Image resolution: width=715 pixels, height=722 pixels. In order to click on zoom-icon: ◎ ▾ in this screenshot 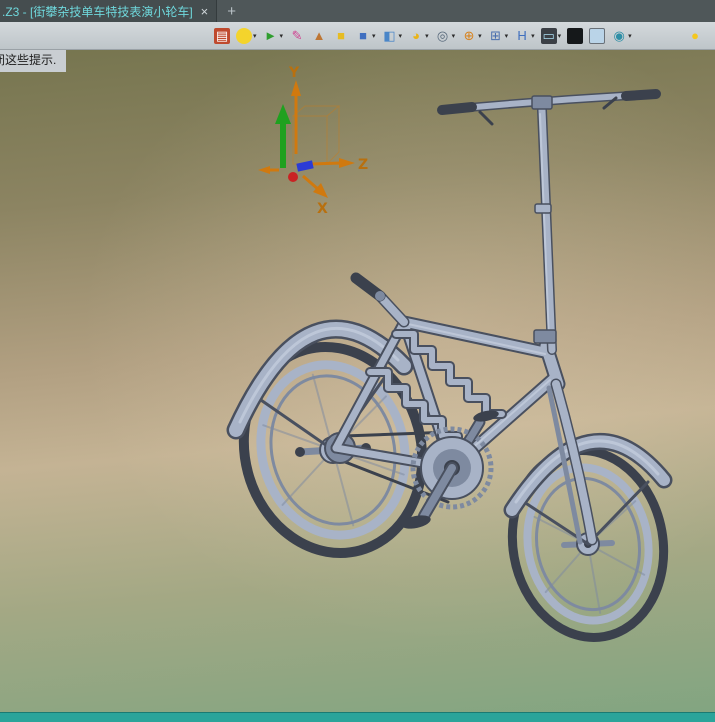, I will do `click(445, 36)`.